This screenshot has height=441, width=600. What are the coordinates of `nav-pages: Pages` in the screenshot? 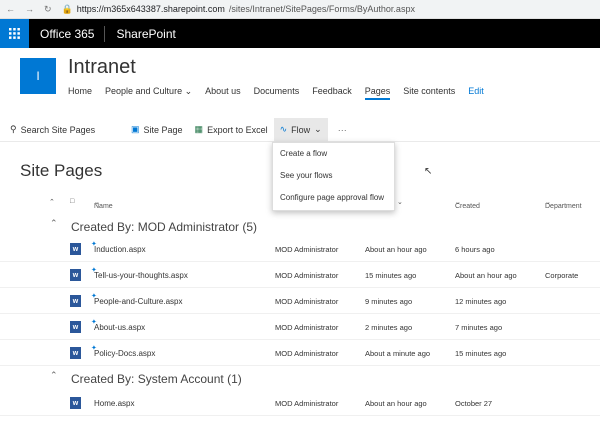 It's located at (377, 93).